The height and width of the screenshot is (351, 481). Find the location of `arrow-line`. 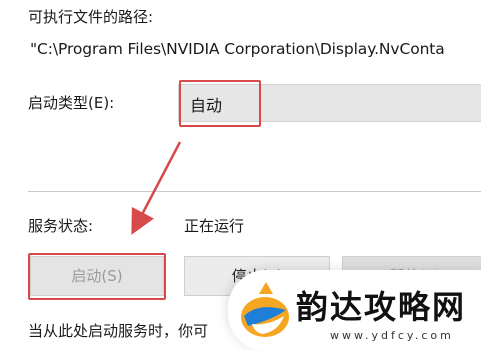

arrow-line is located at coordinates (156, 188).